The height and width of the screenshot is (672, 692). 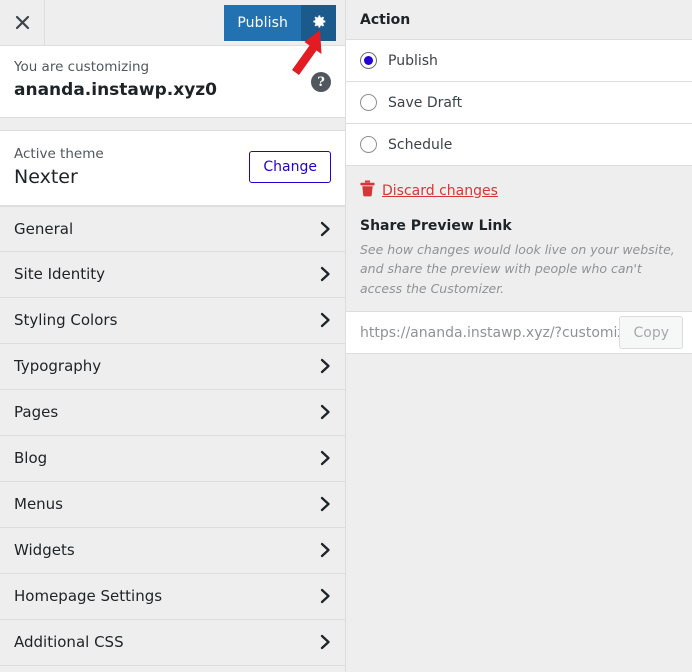 I want to click on customizer-topbar: Publish, so click(x=172, y=23).